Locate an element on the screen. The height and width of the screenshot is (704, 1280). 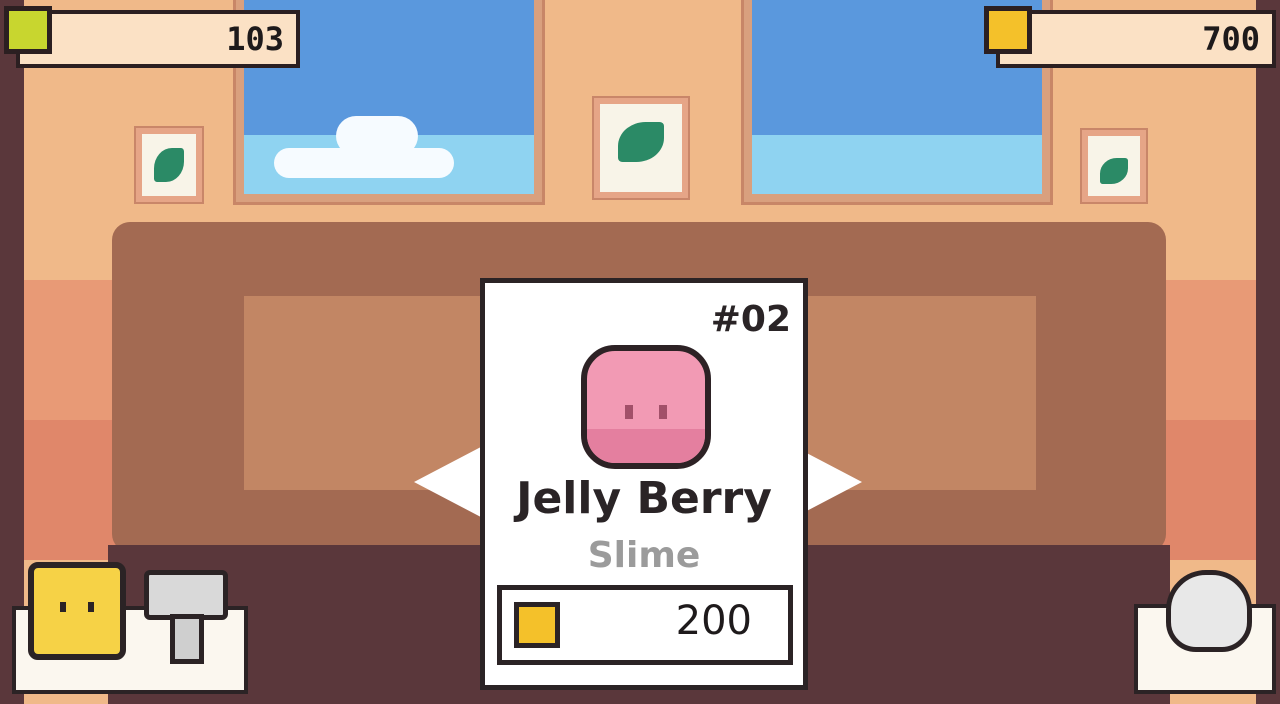
pink-slime-icon is located at coordinates (646, 407).